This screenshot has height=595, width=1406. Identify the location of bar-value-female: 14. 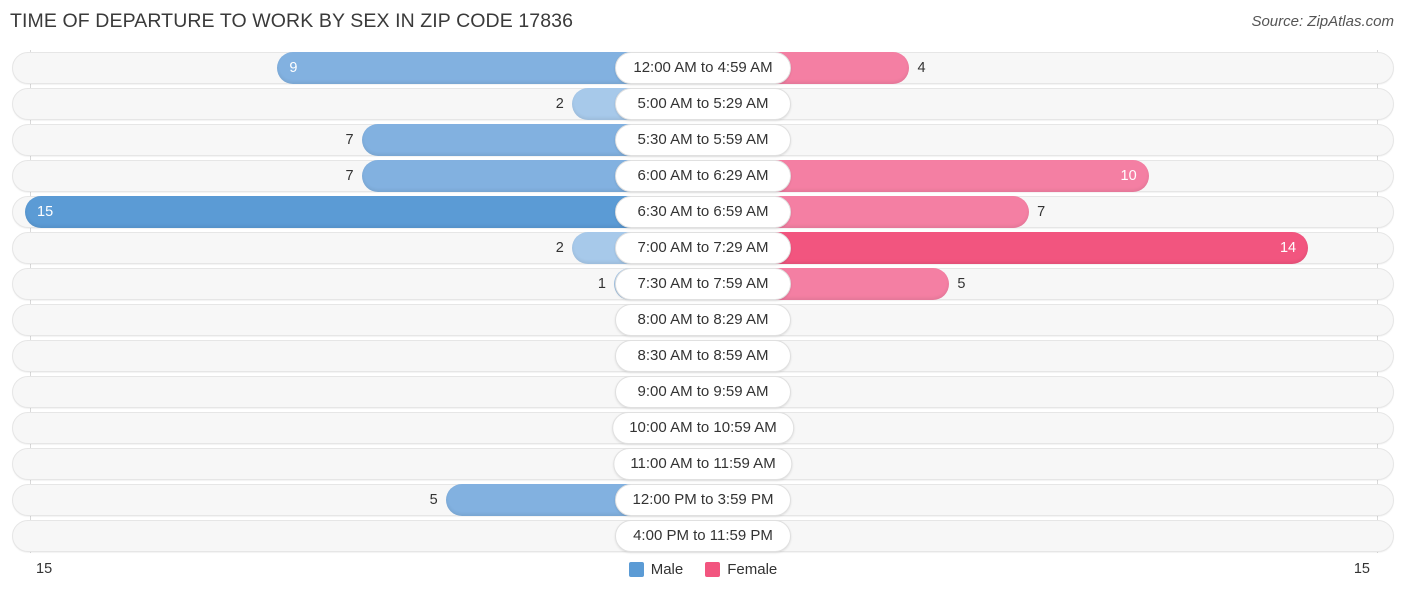
(1288, 248).